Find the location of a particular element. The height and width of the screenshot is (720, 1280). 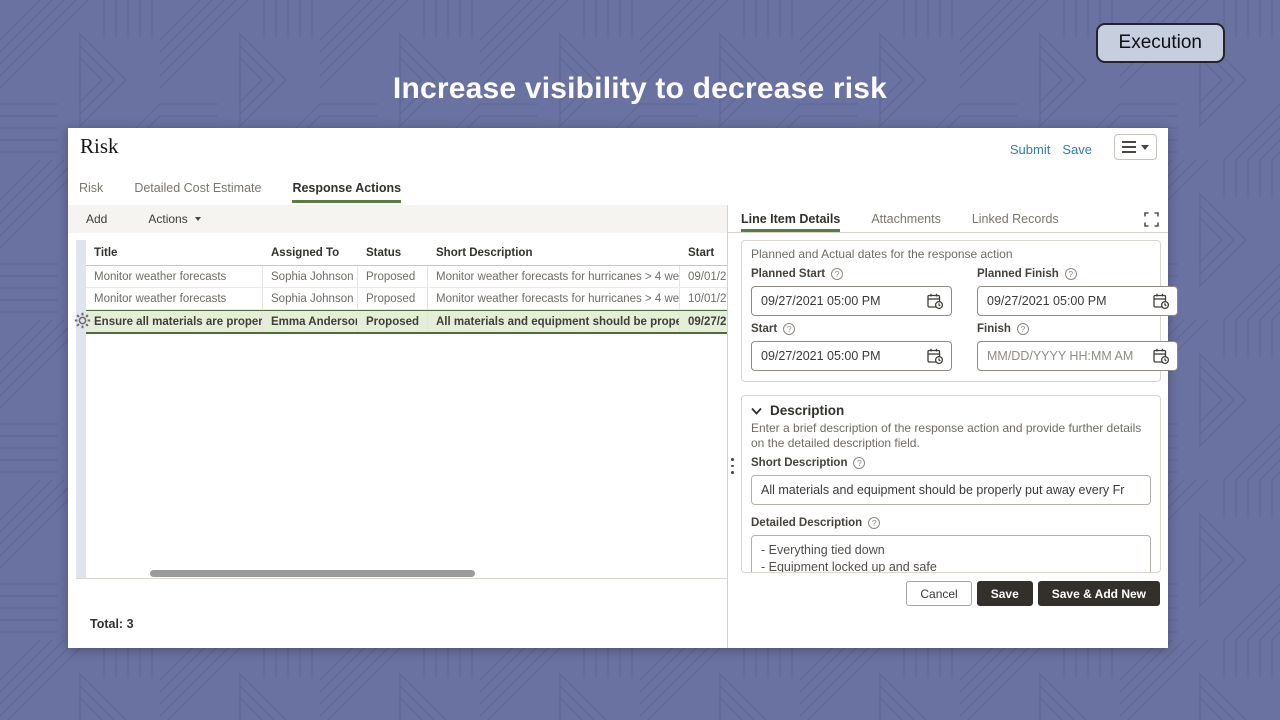

table-bottom-border is located at coordinates (401, 578).